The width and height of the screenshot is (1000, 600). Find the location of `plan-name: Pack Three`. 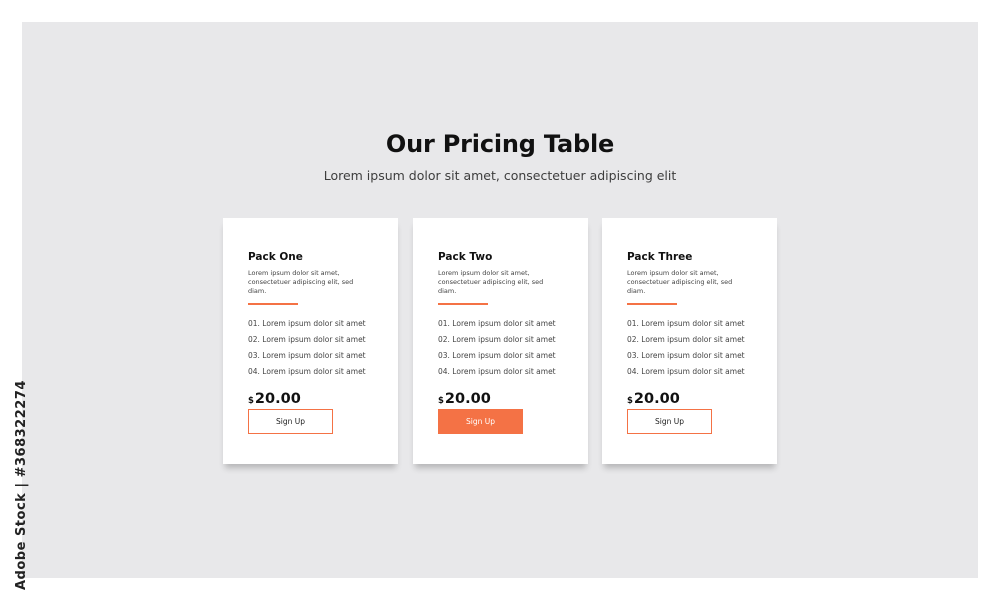

plan-name: Pack Three is located at coordinates (660, 257).